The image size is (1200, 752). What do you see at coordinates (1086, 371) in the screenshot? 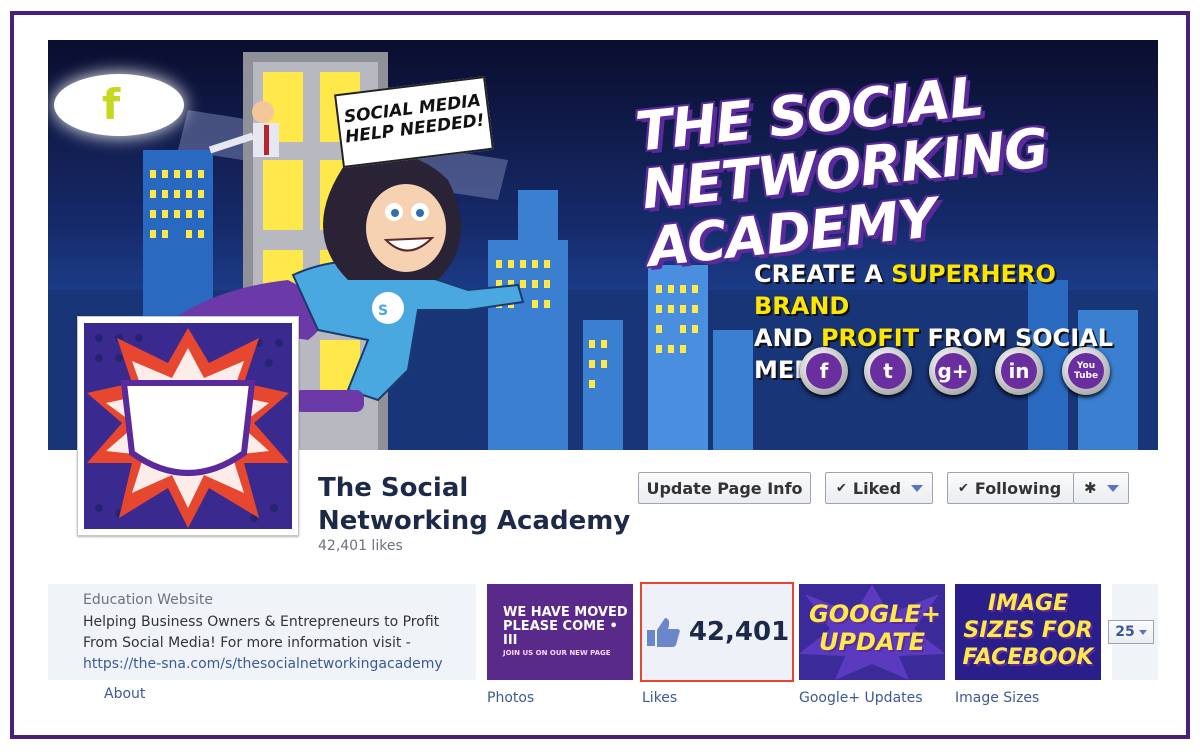
I see `youtube-social-icon: You Tube` at bounding box center [1086, 371].